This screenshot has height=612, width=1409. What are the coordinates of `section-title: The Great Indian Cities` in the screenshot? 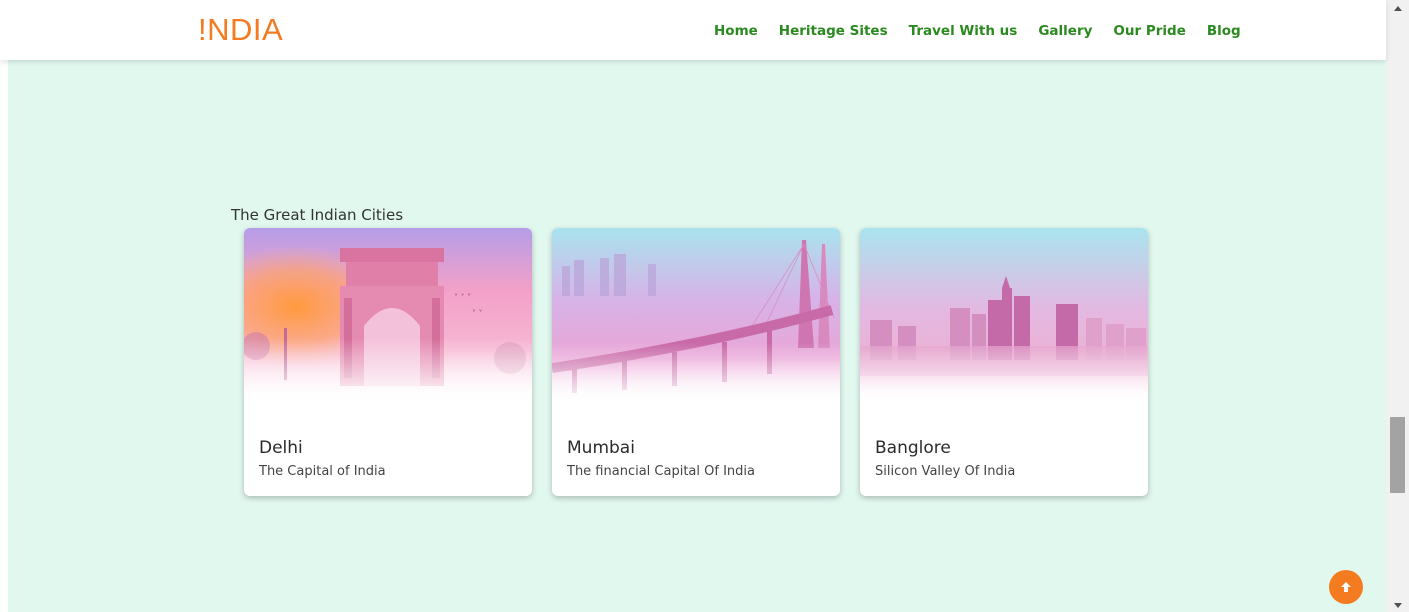 It's located at (317, 215).